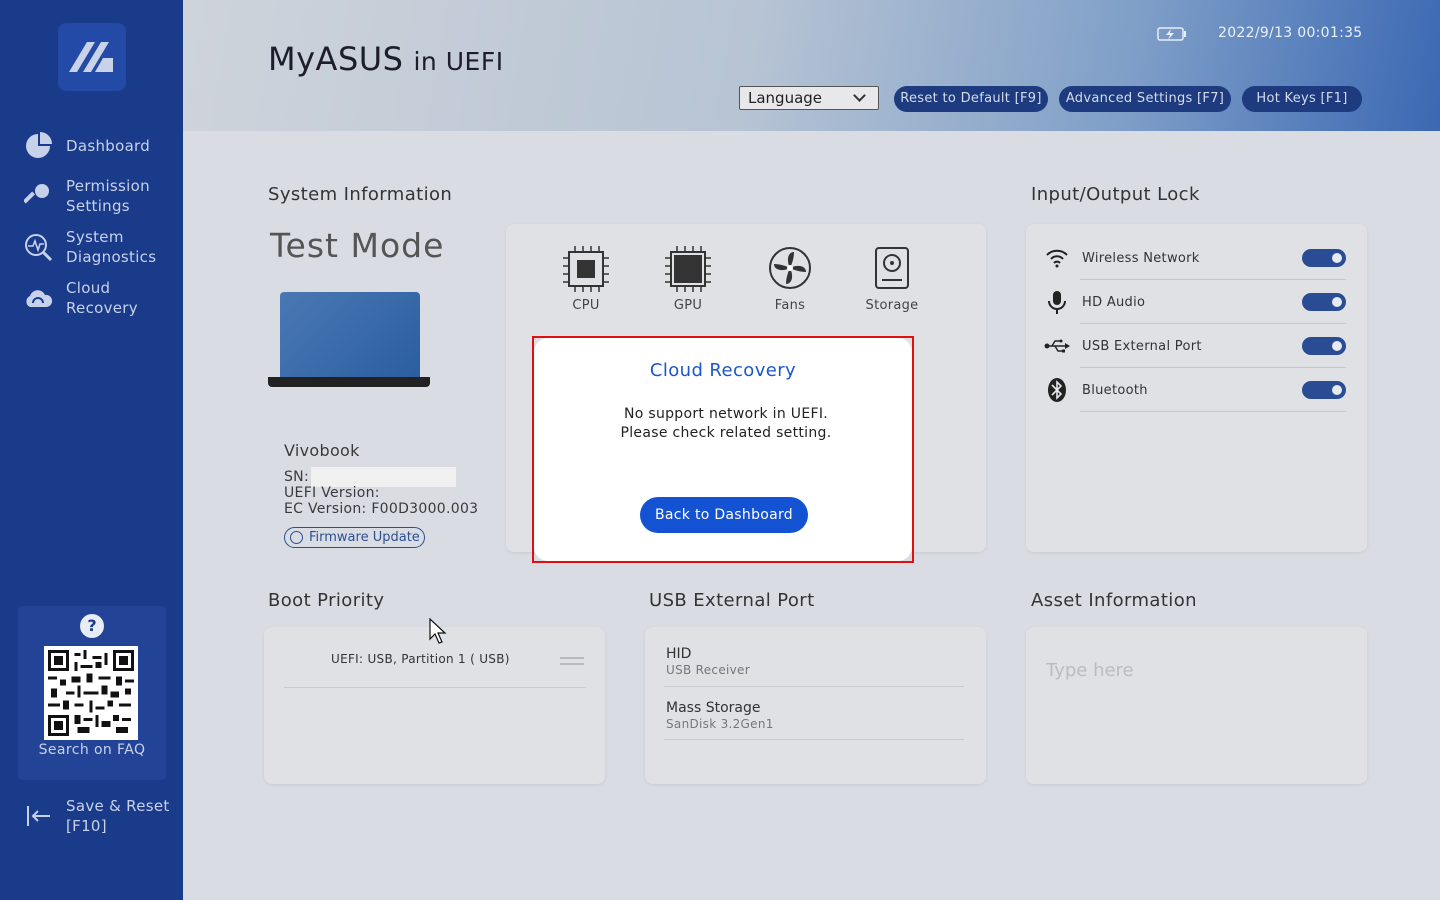  I want to click on sidebar-item-label: Dashboard, so click(108, 146).